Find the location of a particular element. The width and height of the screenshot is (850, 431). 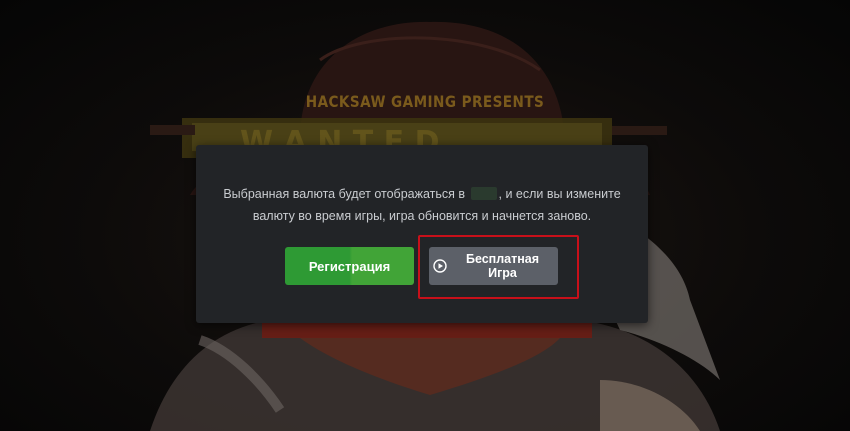

free-play-label-line-2: Игра is located at coordinates (502, 273).